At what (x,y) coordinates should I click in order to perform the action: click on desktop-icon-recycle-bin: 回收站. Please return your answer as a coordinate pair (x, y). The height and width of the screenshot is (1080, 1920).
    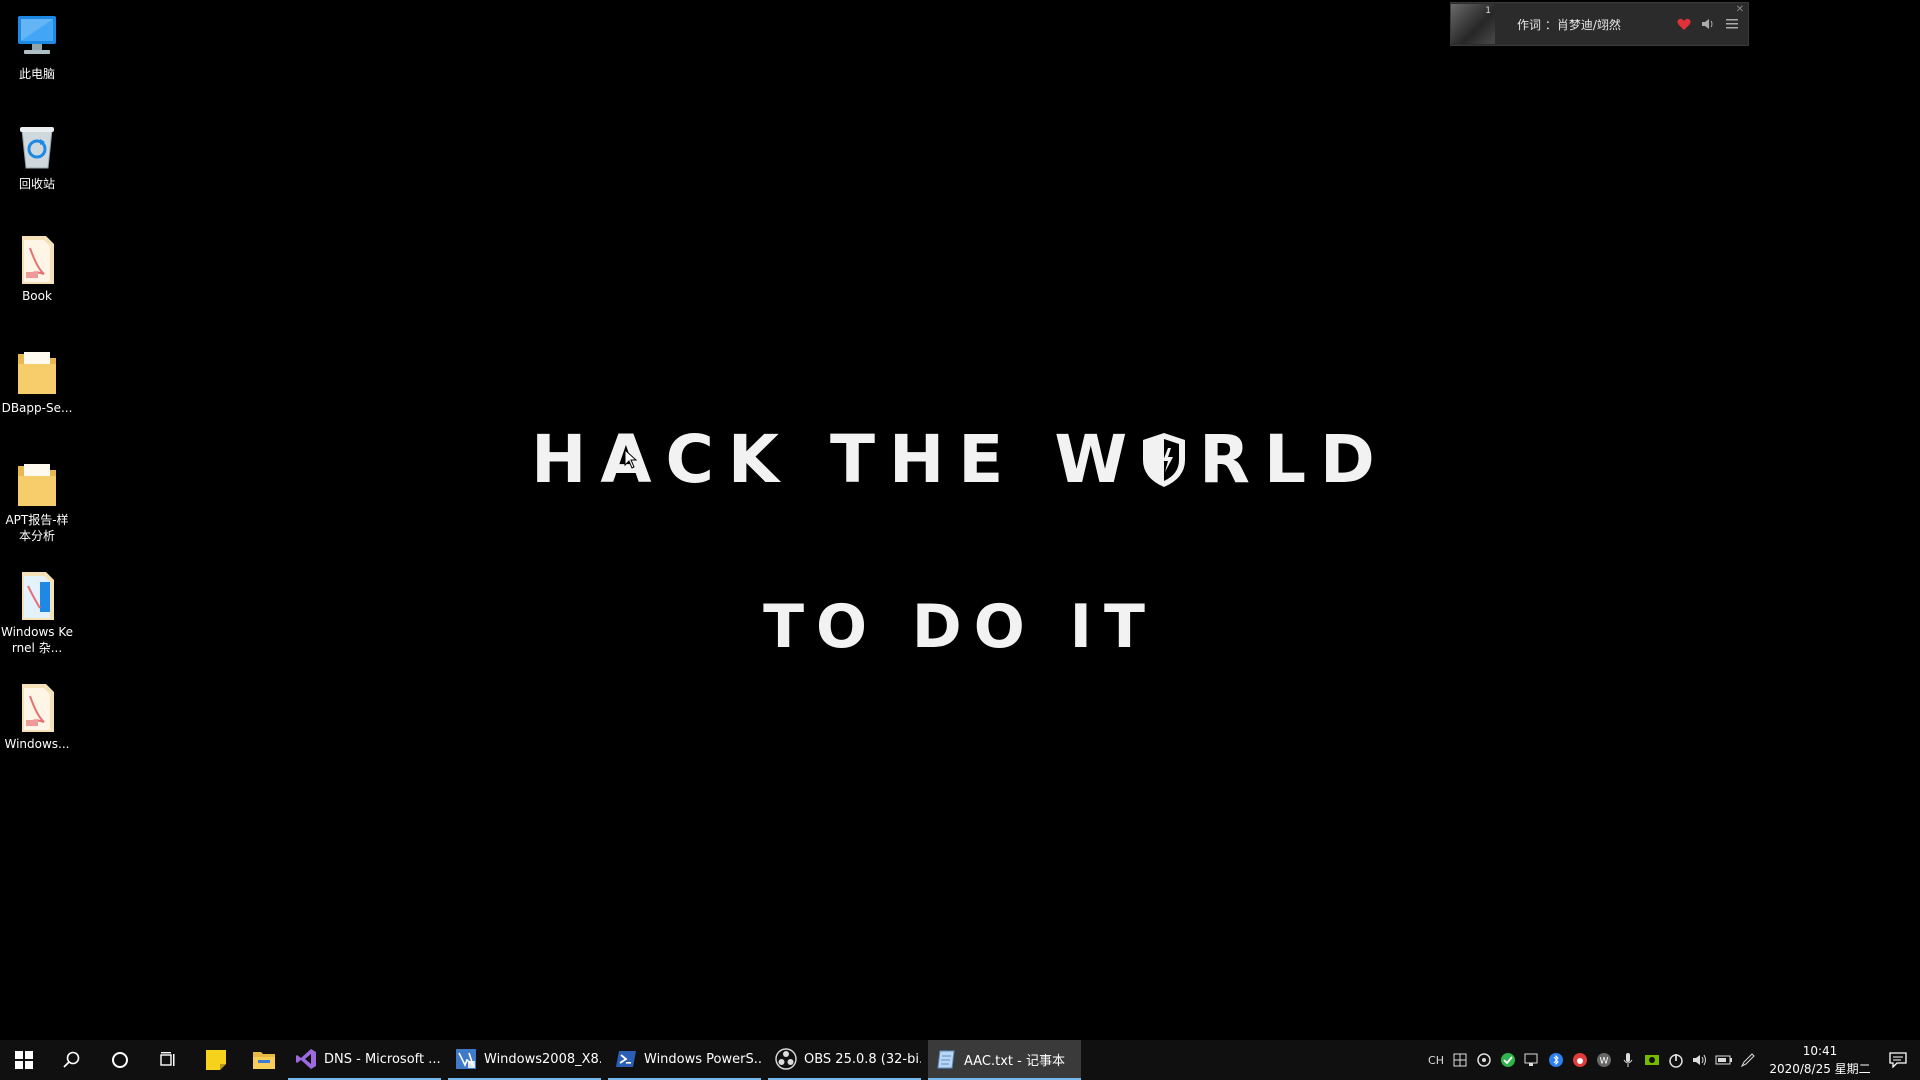
    Looking at the image, I should click on (37, 156).